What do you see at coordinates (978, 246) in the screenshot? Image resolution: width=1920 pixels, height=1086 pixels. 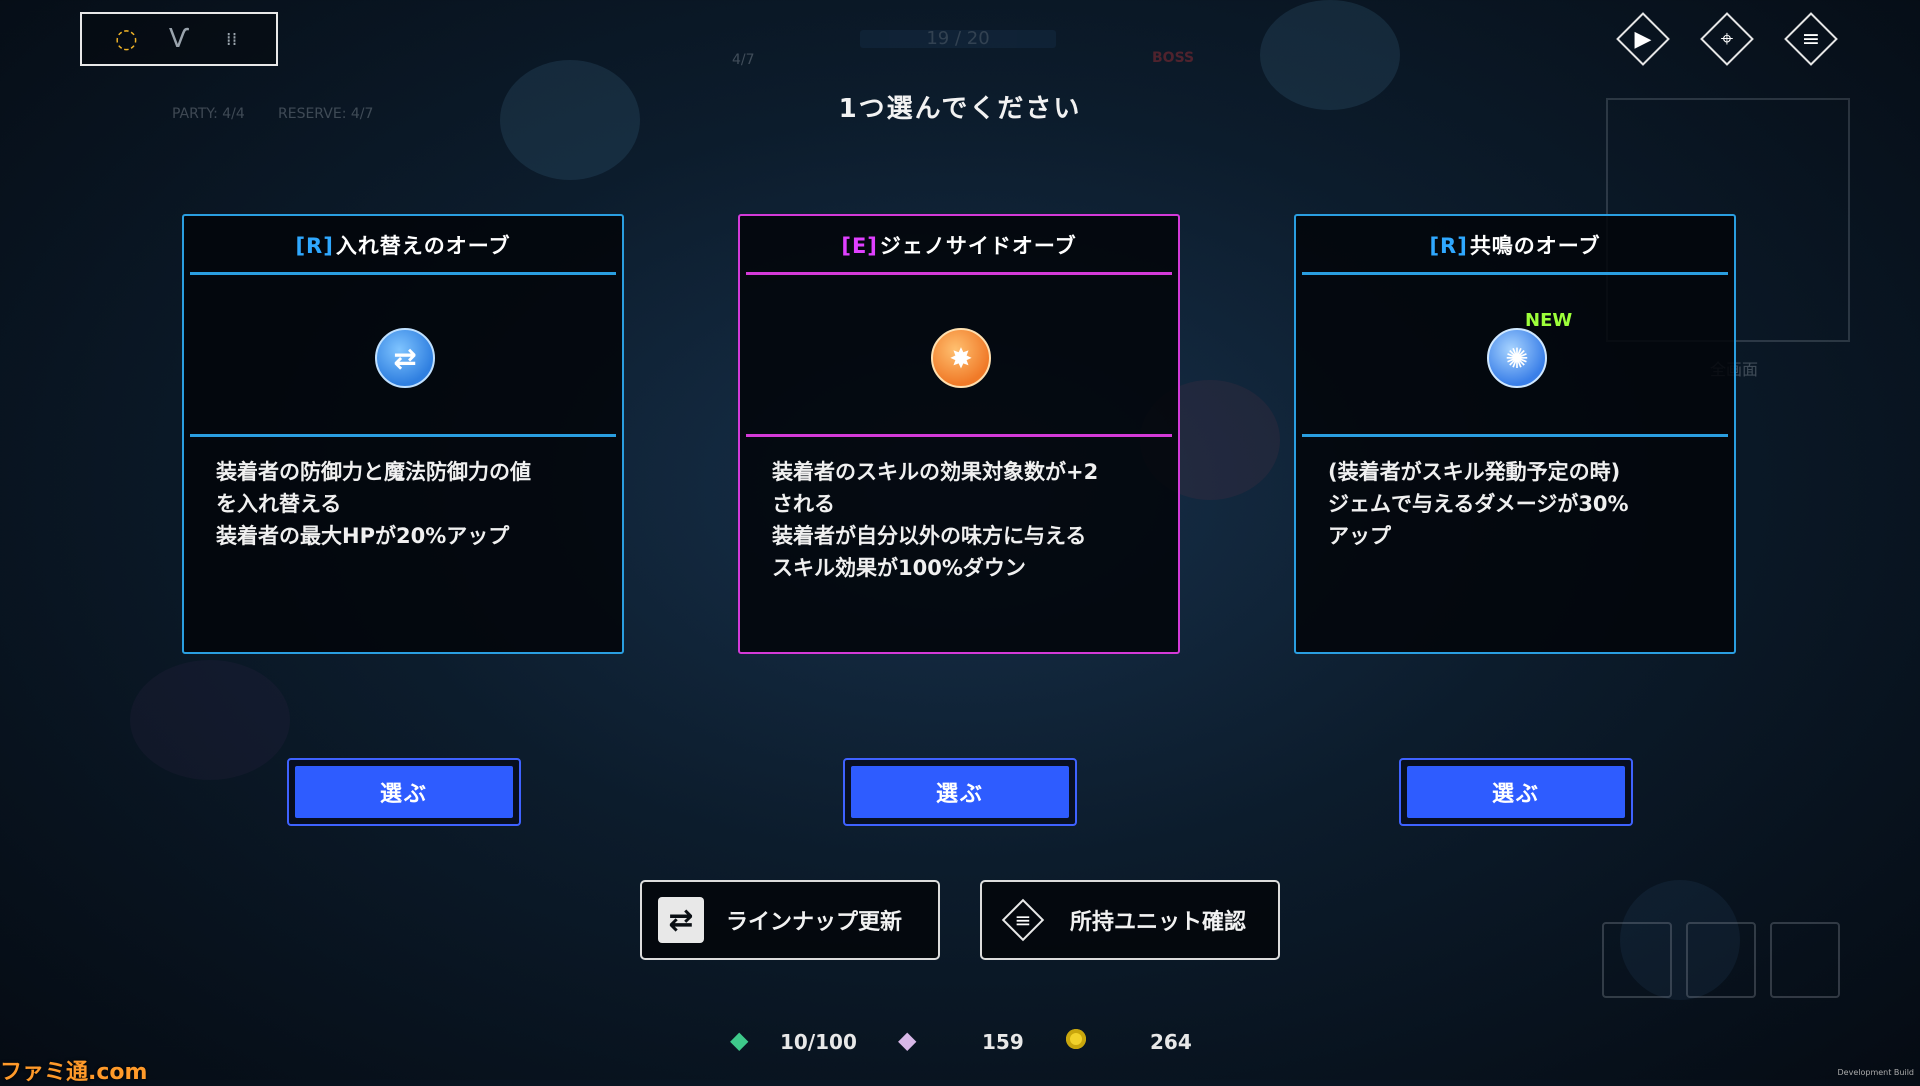 I see `orb-name: ジェノサイドオーブ` at bounding box center [978, 246].